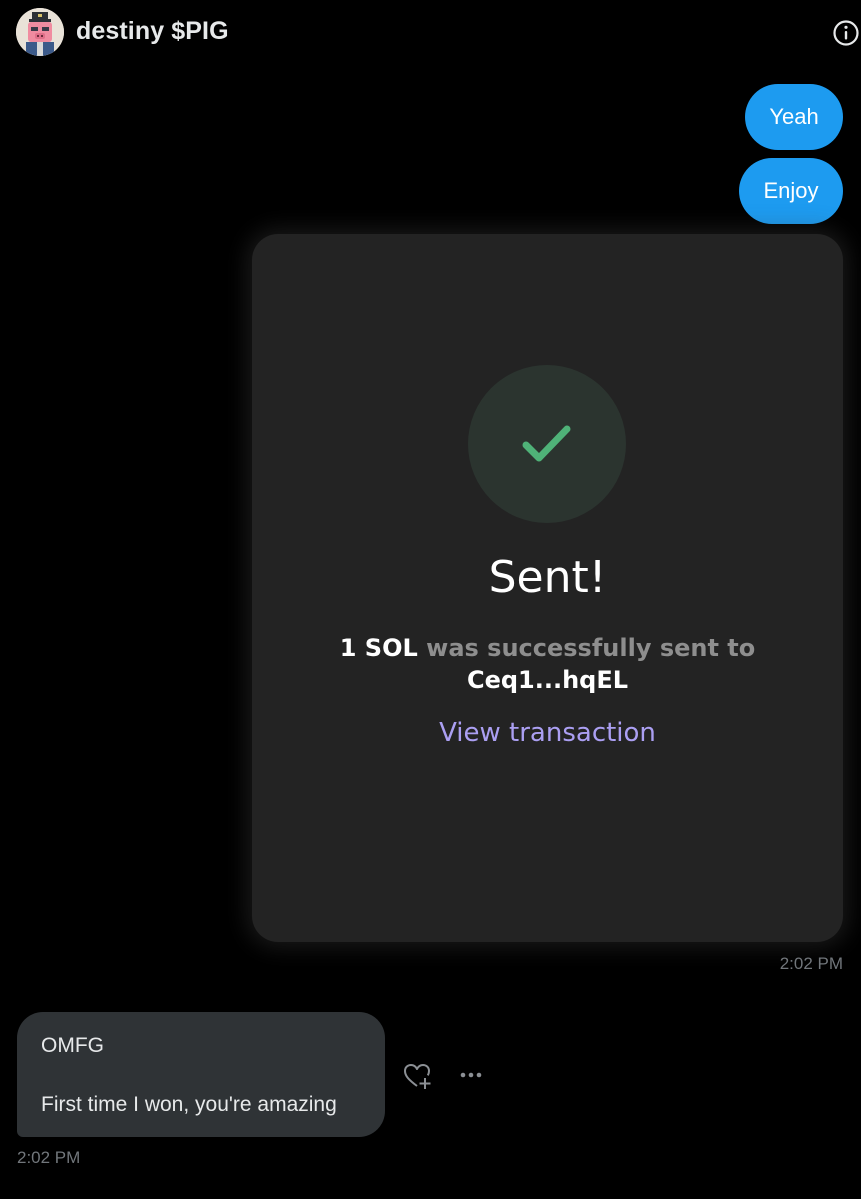  I want to click on info-icon, so click(846, 33).